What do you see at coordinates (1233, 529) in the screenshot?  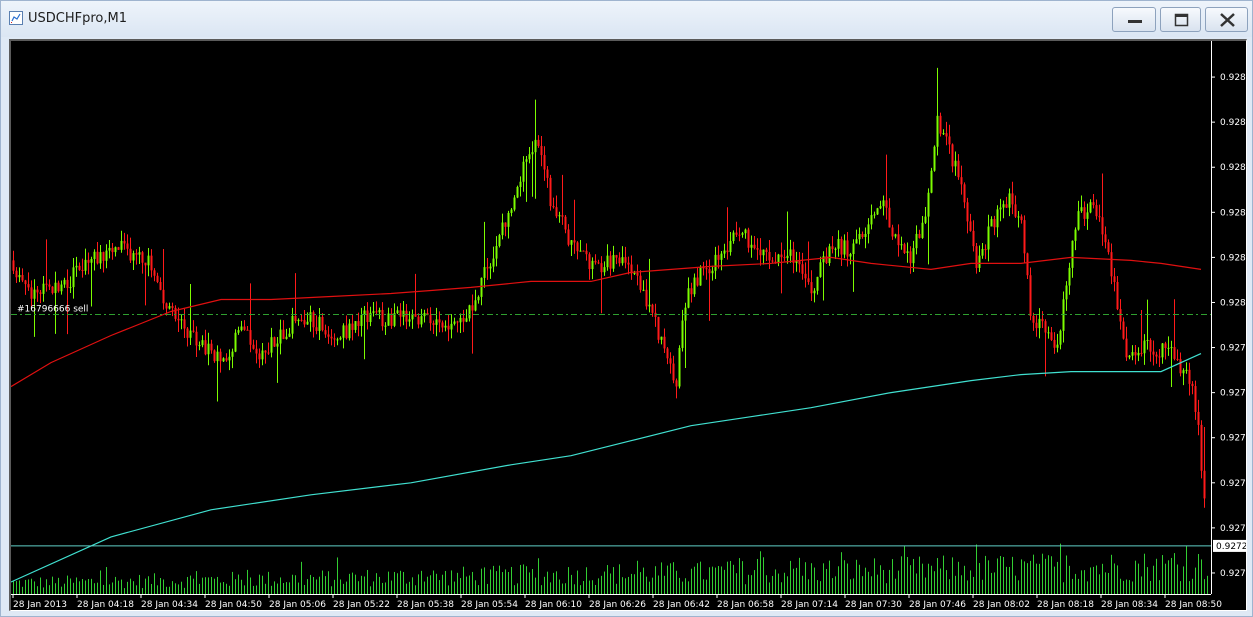 I see `price-axis-label: 0.92730` at bounding box center [1233, 529].